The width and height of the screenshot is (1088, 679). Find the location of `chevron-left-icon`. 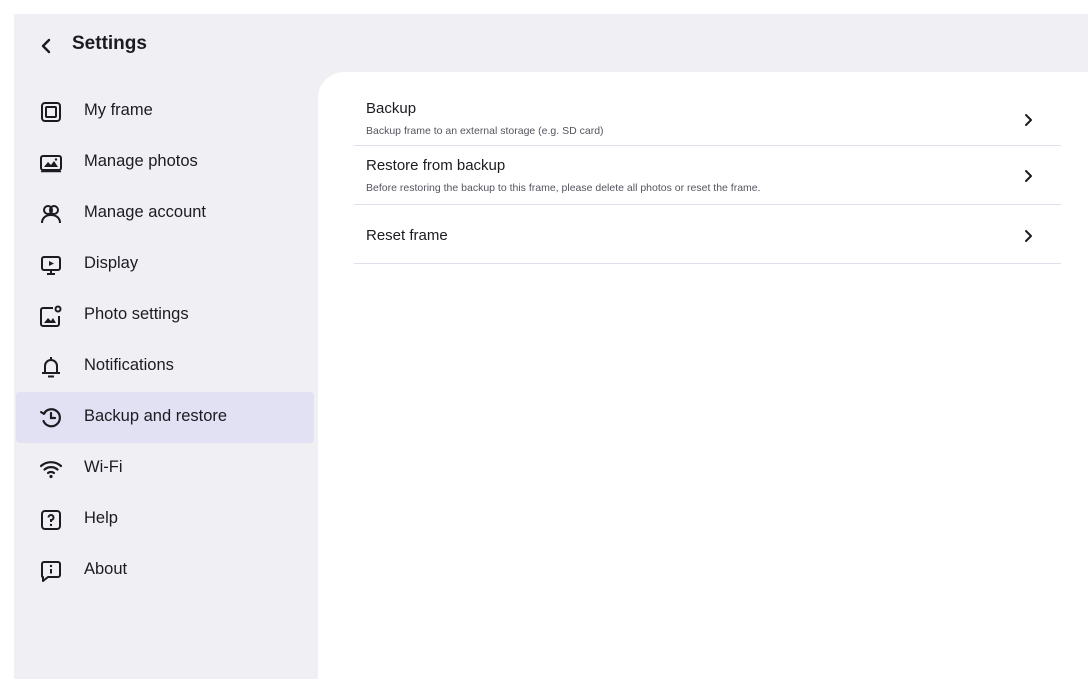

chevron-left-icon is located at coordinates (46, 46).